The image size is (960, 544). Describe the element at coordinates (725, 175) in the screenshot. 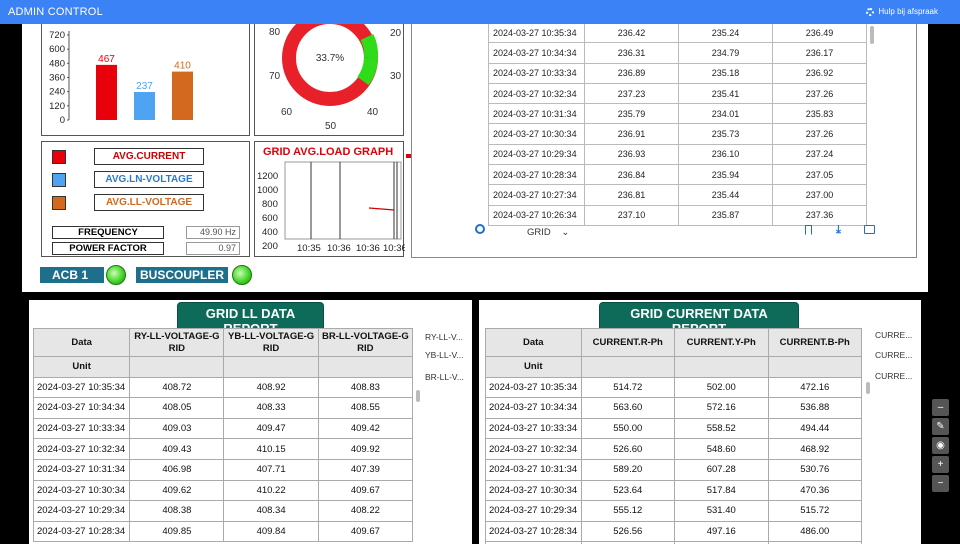

I see `value-cell: 235.94` at that location.